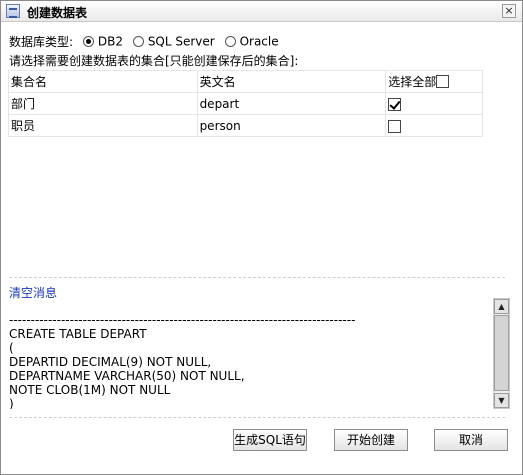  What do you see at coordinates (230, 41) in the screenshot?
I see `oracle-radio` at bounding box center [230, 41].